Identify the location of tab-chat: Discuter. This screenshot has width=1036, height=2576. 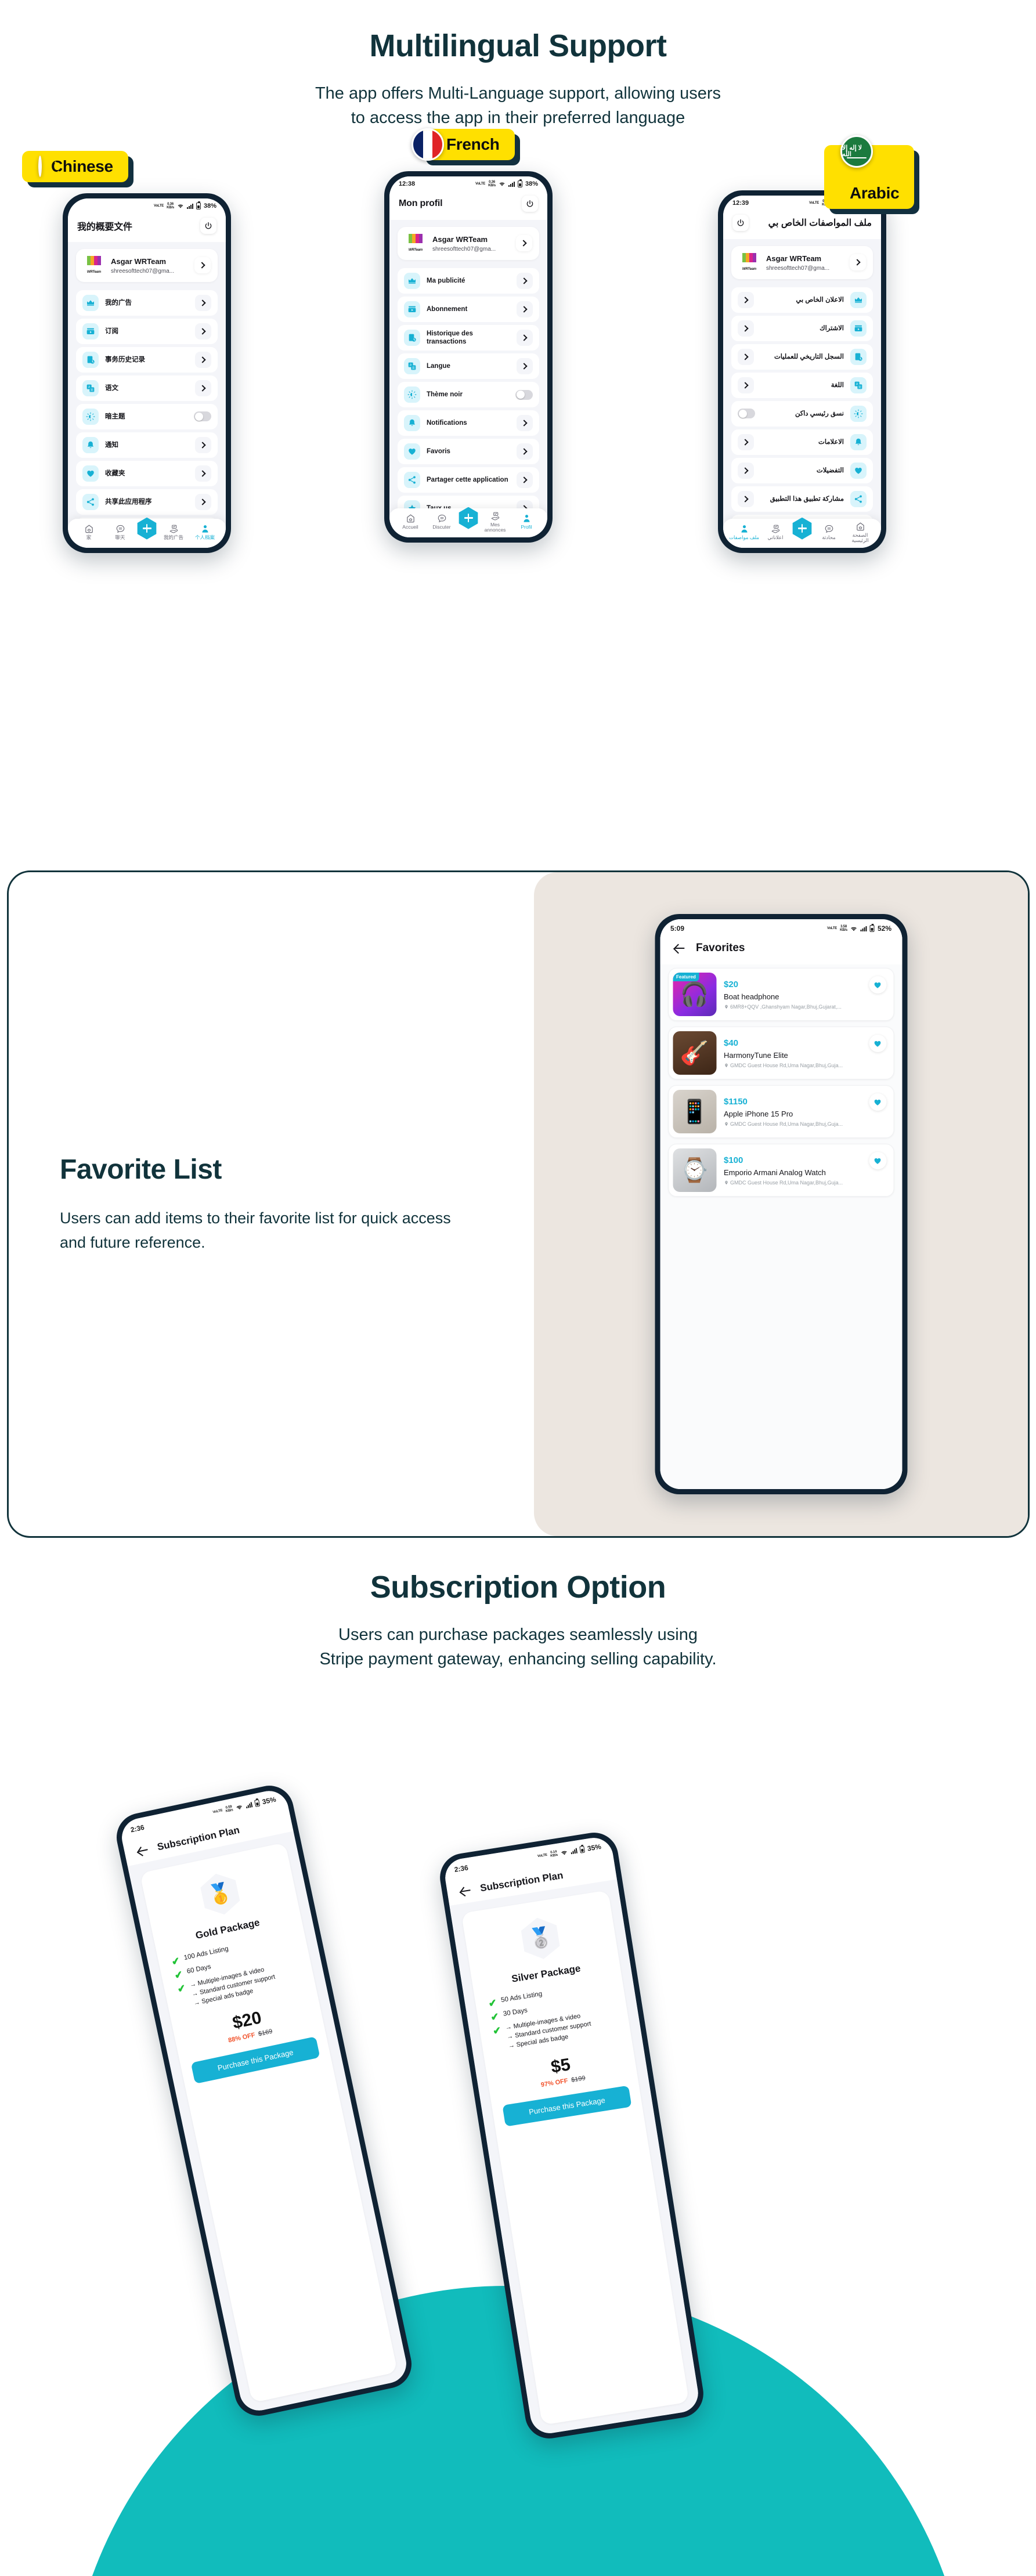
(442, 522).